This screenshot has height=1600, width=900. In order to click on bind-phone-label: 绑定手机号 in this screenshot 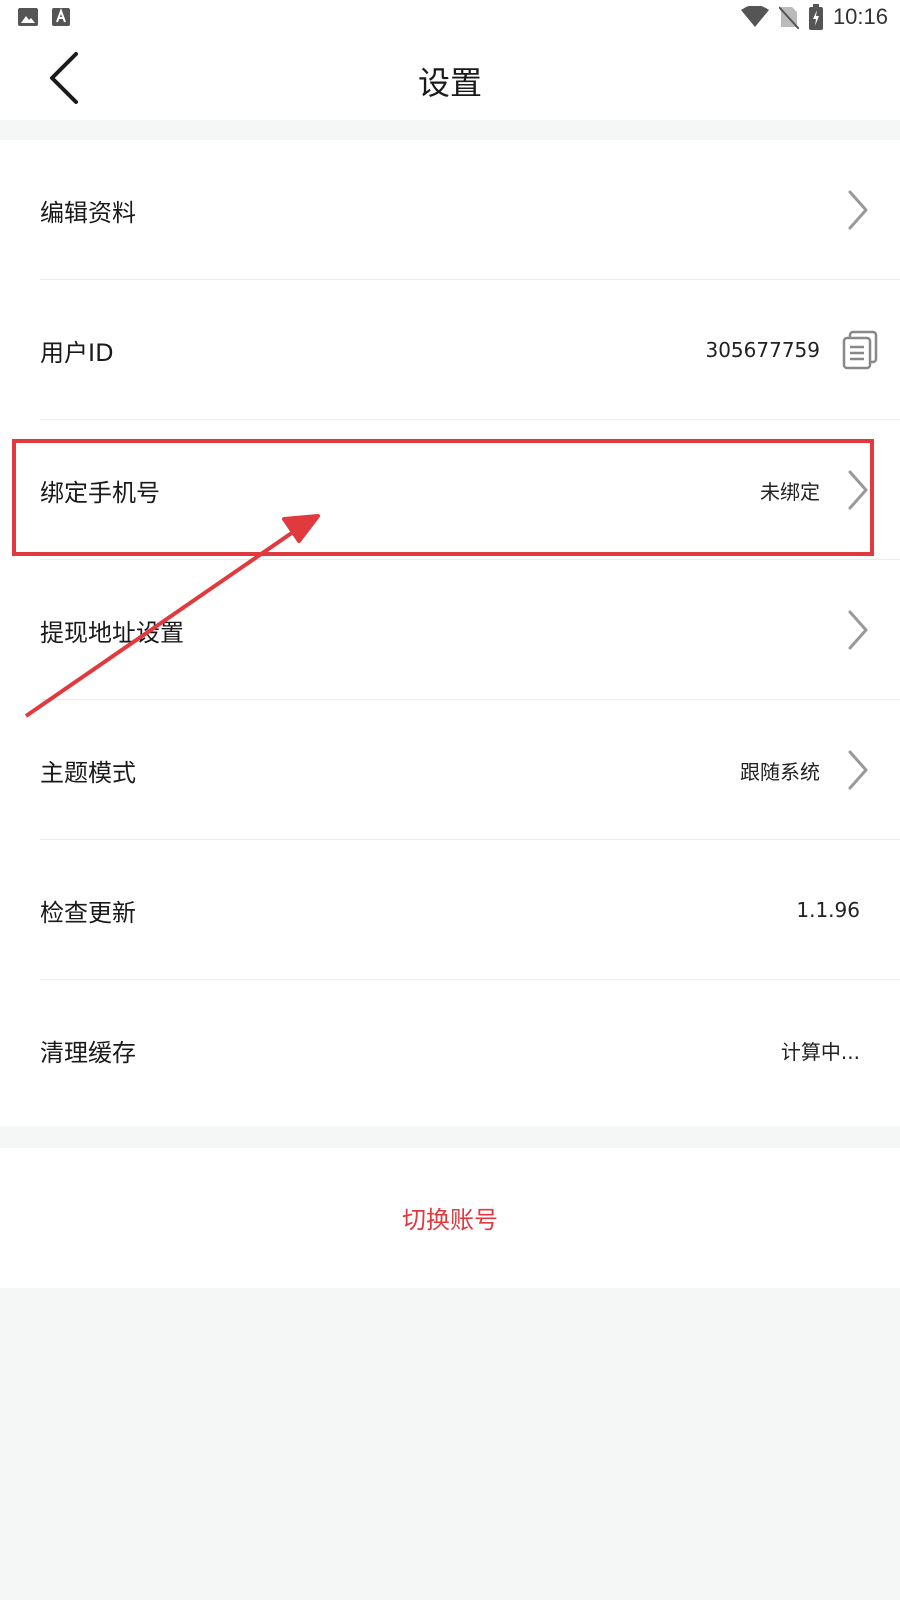, I will do `click(100, 492)`.